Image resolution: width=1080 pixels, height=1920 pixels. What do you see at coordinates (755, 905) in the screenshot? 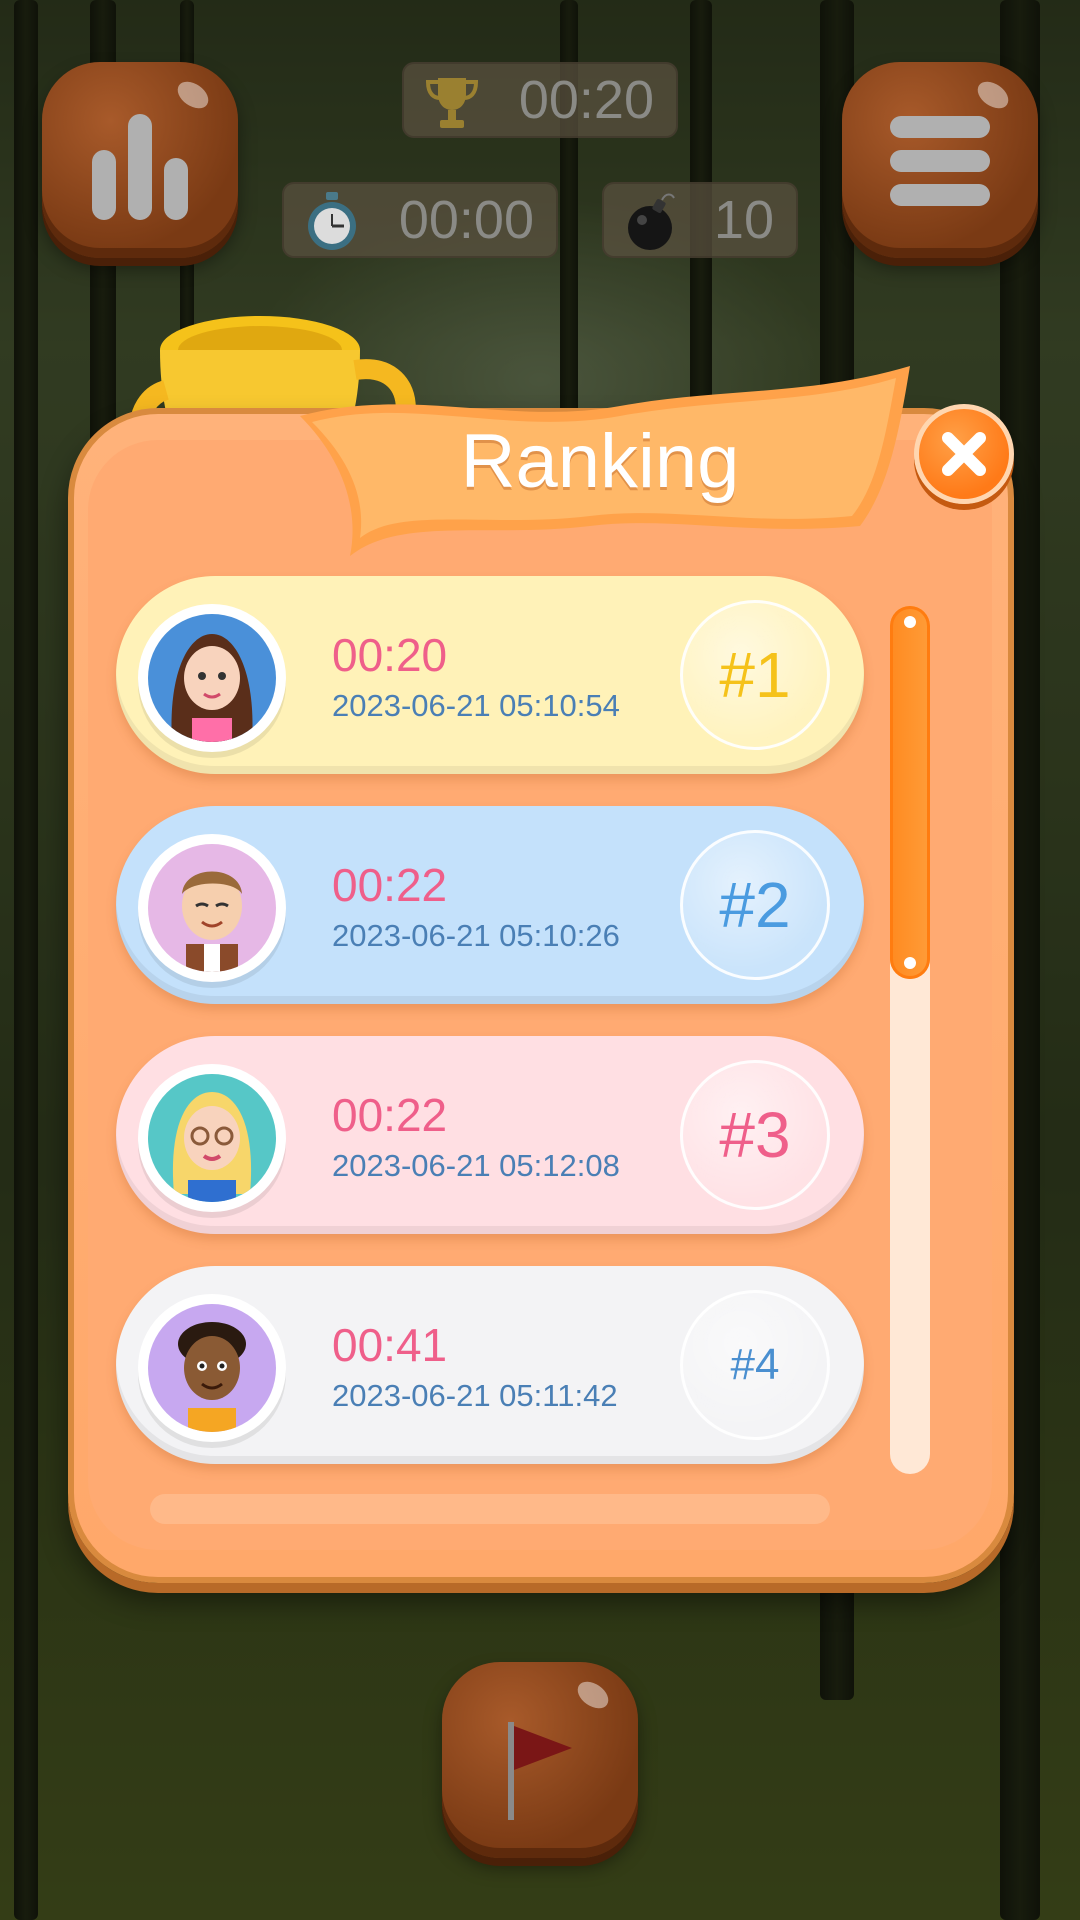
I see `rank-badge: #2` at bounding box center [755, 905].